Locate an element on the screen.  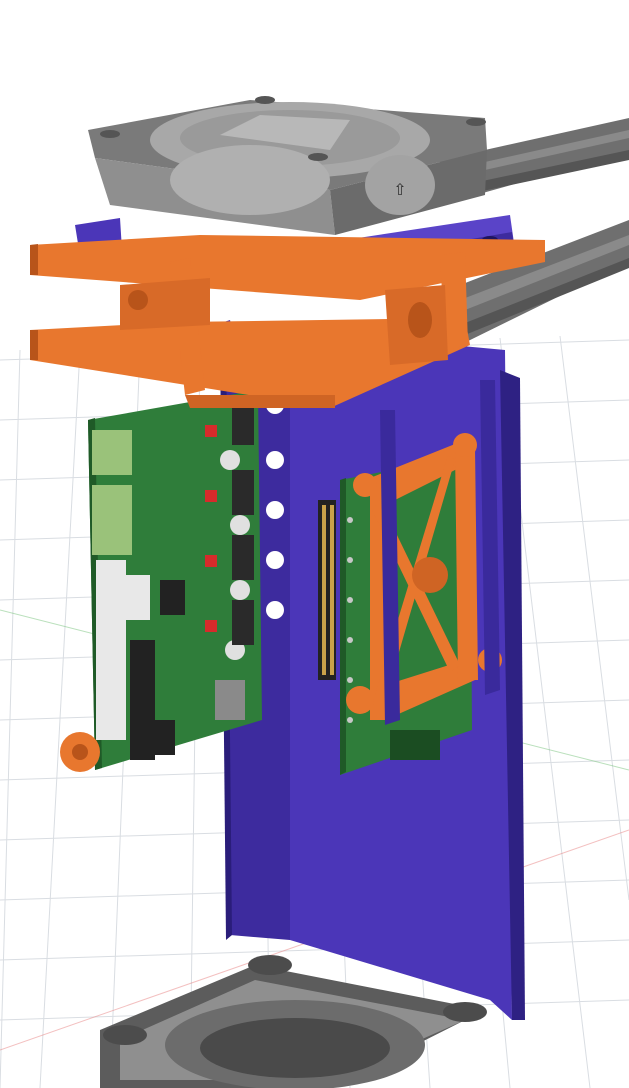
control-board-wheel is located at coordinates (80, 752).